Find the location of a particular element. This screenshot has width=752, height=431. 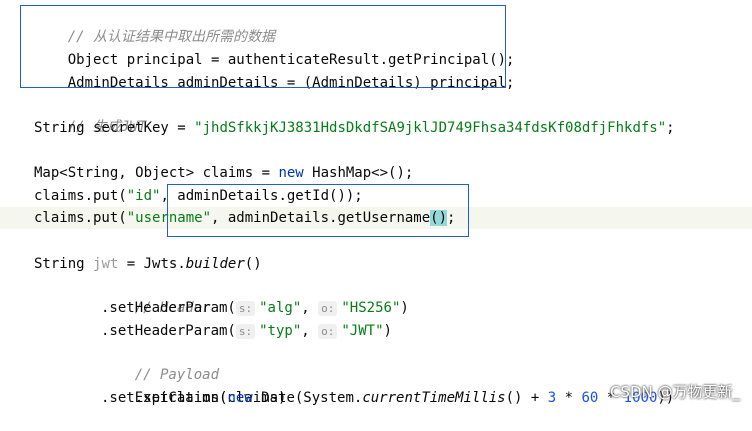

code-line-9: claims.put("id", adminDetails.getId()); is located at coordinates (198, 196).